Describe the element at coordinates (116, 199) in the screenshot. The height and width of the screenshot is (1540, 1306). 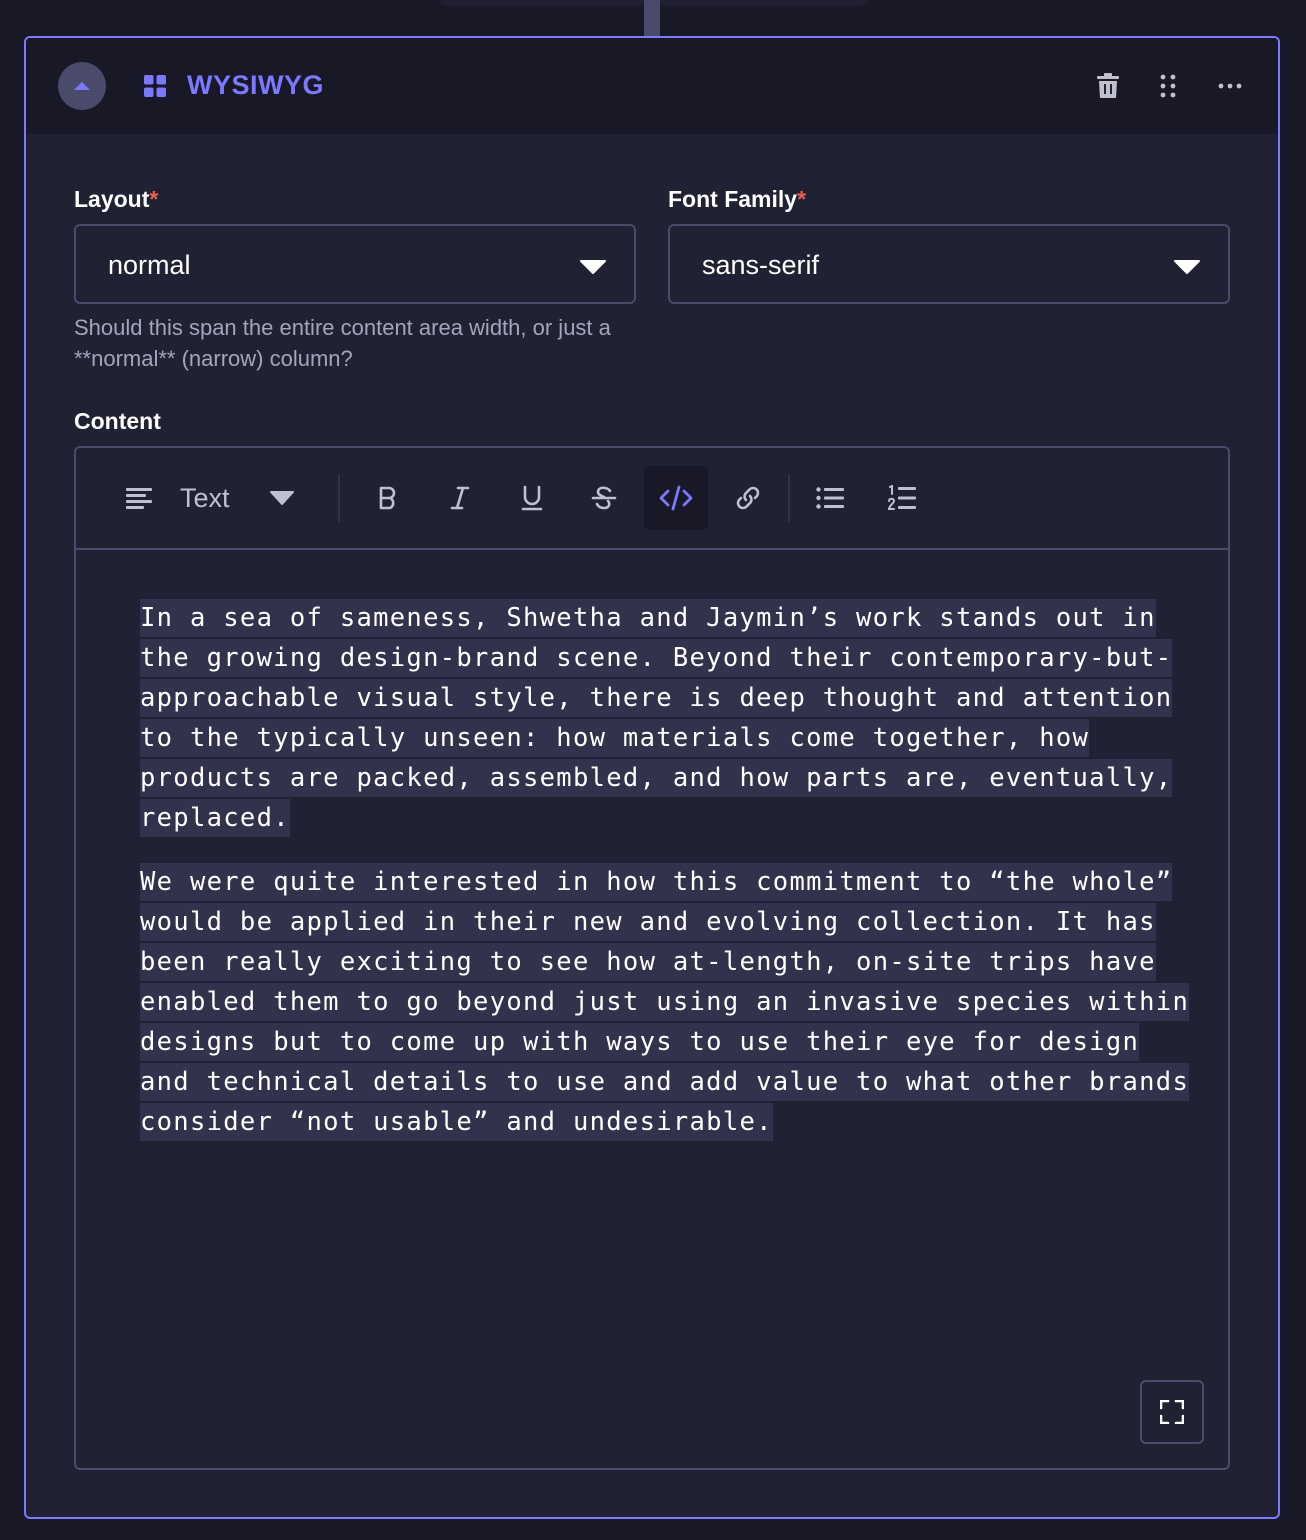
I see `layout-label: Layout*` at that location.